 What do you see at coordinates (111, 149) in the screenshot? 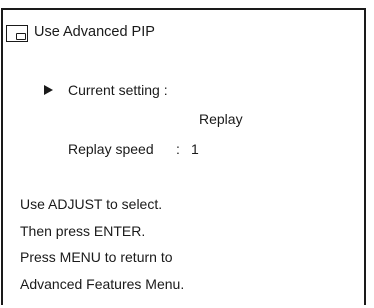
I see `replay-speed-label: Replay speed` at bounding box center [111, 149].